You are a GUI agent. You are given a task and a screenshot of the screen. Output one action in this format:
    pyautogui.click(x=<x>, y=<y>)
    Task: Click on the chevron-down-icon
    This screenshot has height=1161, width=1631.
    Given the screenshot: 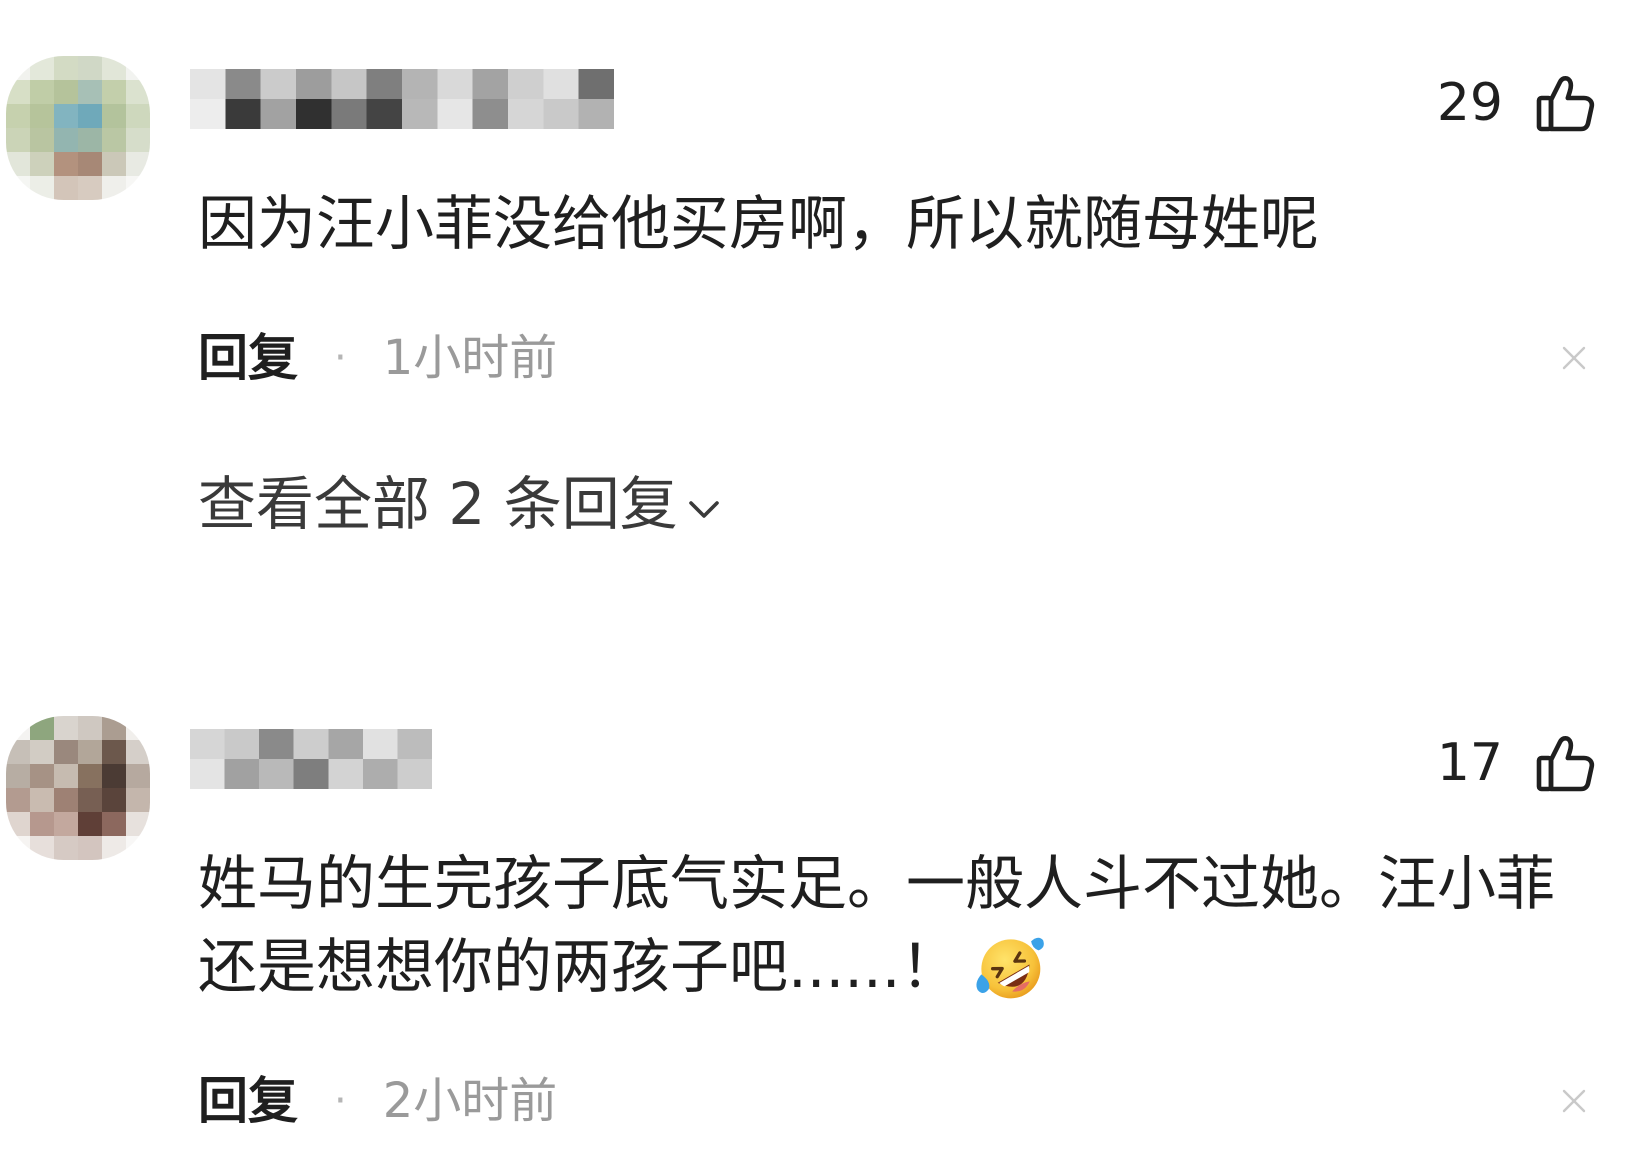 What is the action you would take?
    pyautogui.click(x=703, y=509)
    